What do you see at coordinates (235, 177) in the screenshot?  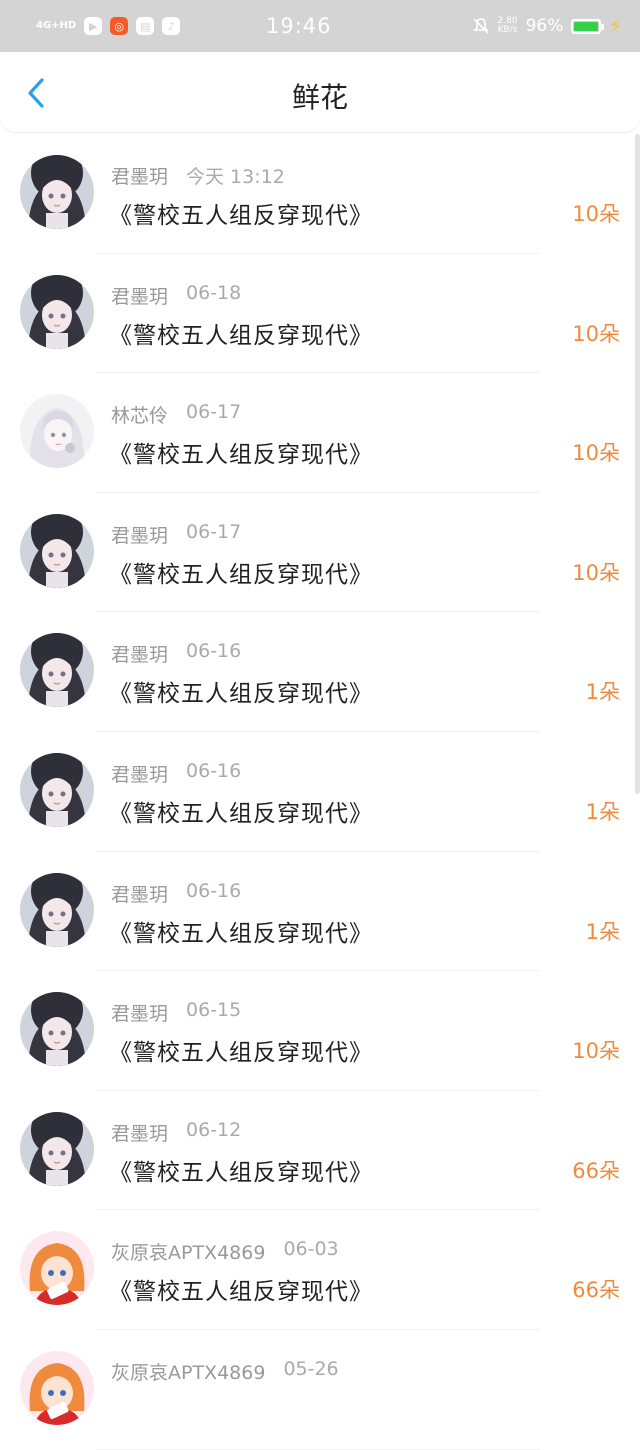 I see `record-date: 今天 13:12` at bounding box center [235, 177].